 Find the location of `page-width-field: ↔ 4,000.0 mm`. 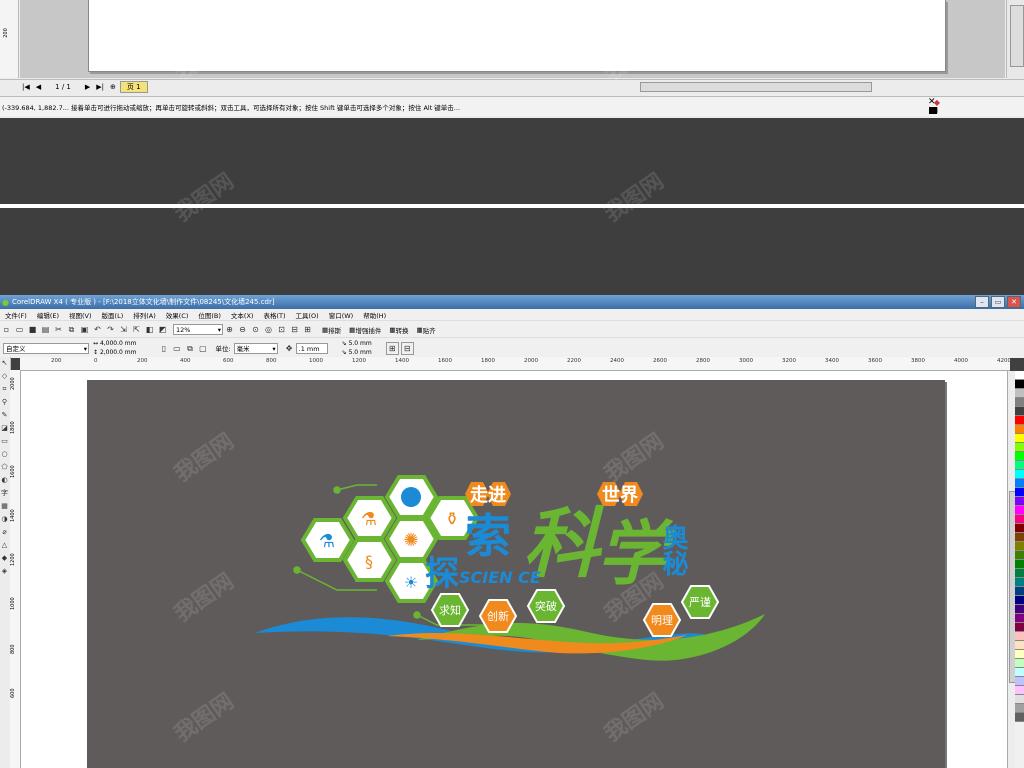

page-width-field: ↔ 4,000.0 mm is located at coordinates (114, 343).